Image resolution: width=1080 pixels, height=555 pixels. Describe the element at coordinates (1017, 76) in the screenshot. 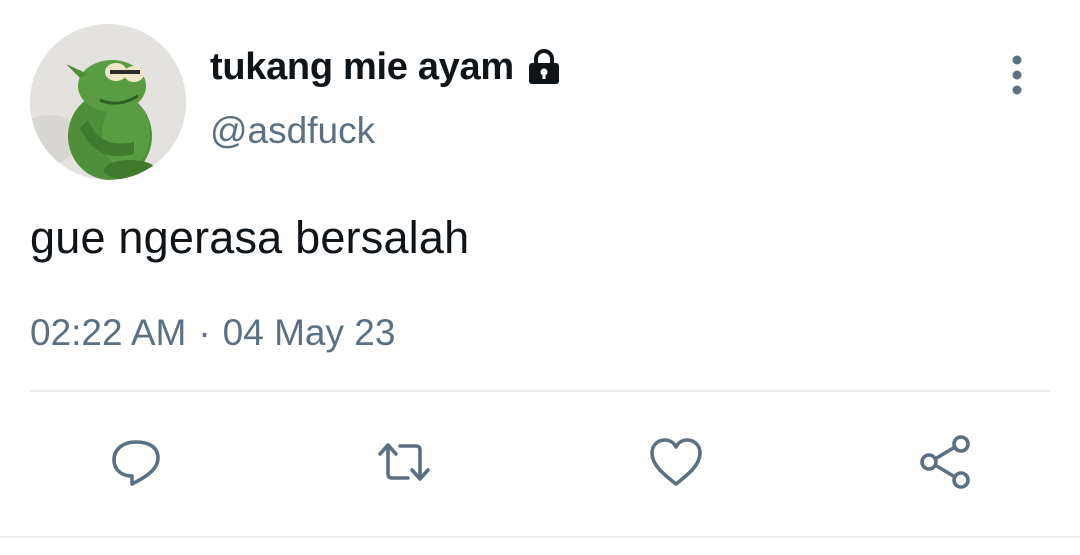

I see `more-vertical-icon` at that location.